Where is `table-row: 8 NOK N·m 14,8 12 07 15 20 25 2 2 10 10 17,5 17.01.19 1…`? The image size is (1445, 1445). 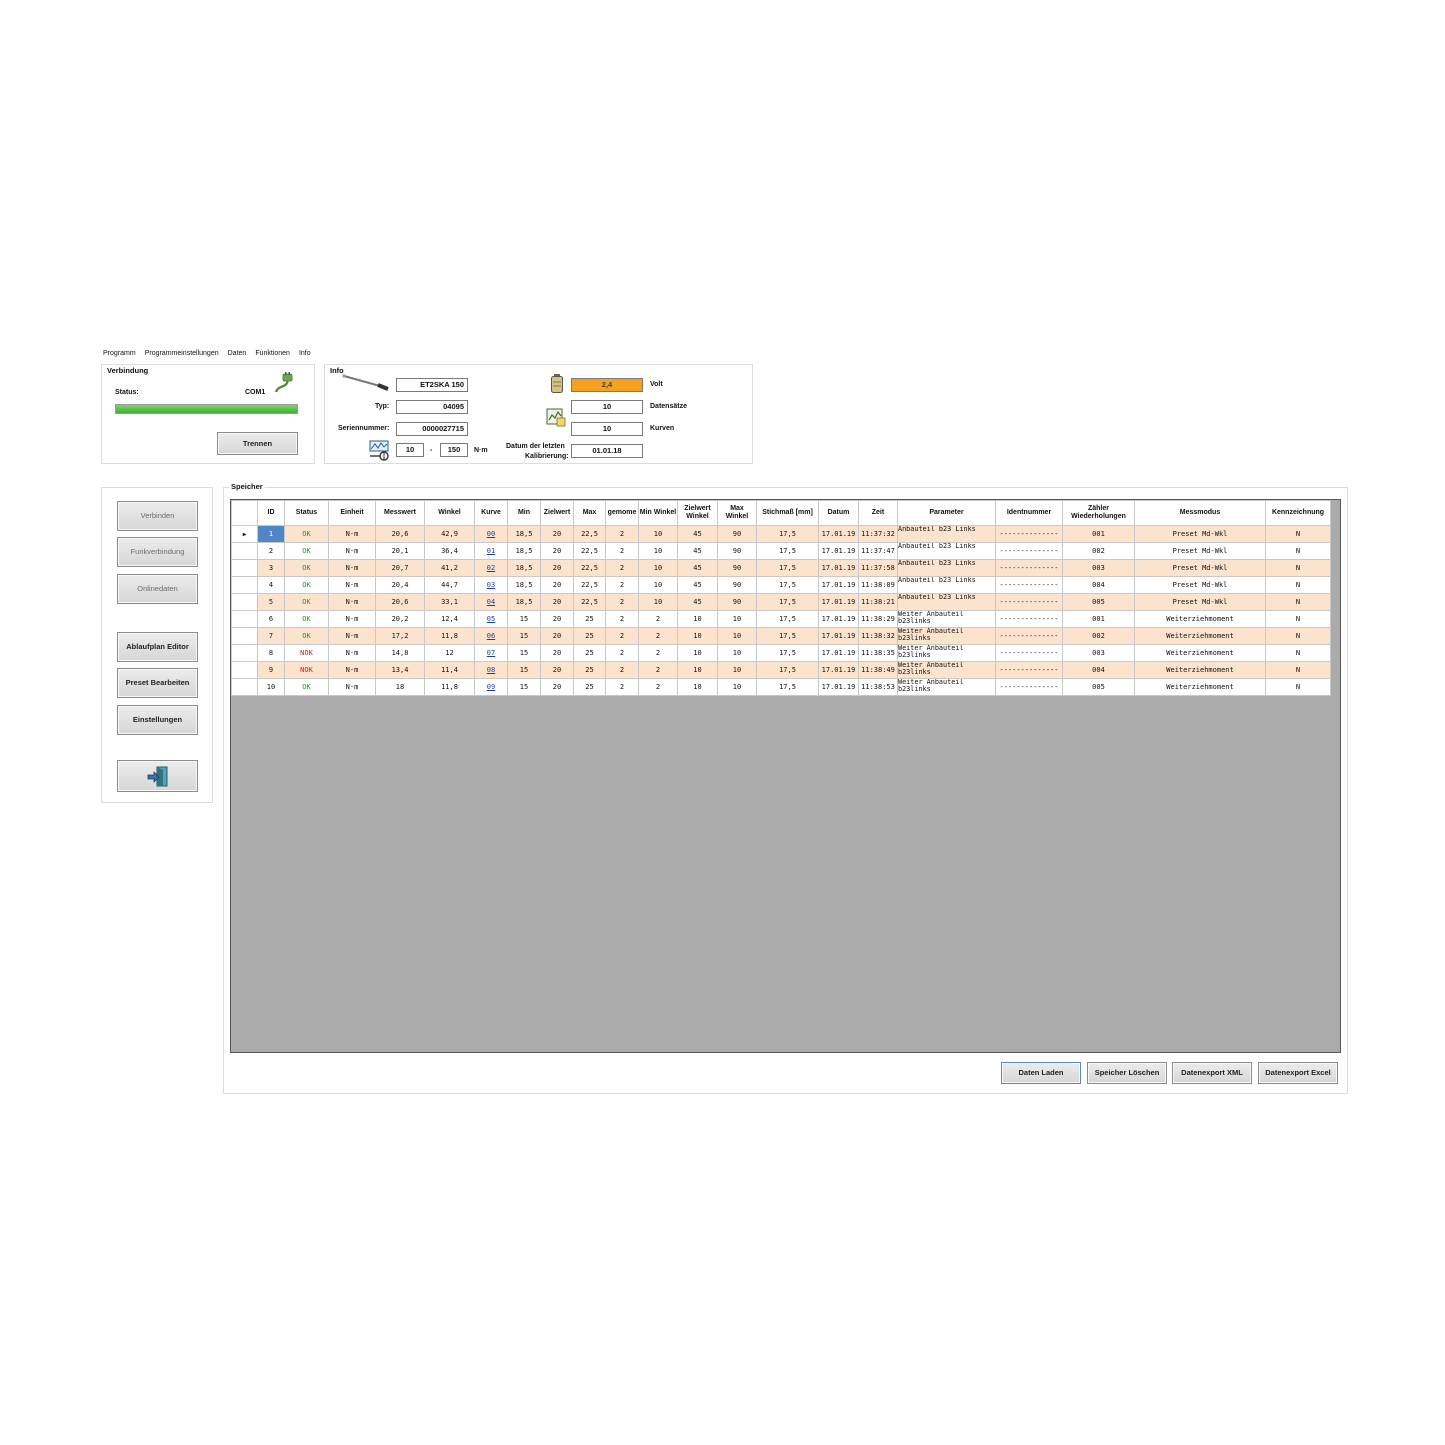 table-row: 8 NOK N·m 14,8 12 07 15 20 25 2 2 10 10 17,5 17.01.19 1… is located at coordinates (781, 653).